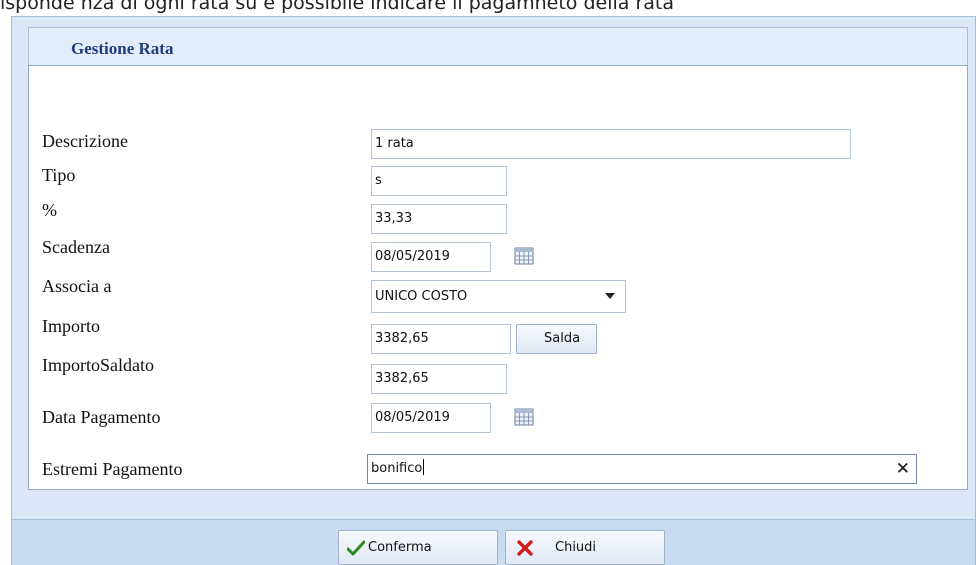 This screenshot has height=565, width=976. What do you see at coordinates (431, 257) in the screenshot?
I see `scadenza-date-input: 08/05/2019` at bounding box center [431, 257].